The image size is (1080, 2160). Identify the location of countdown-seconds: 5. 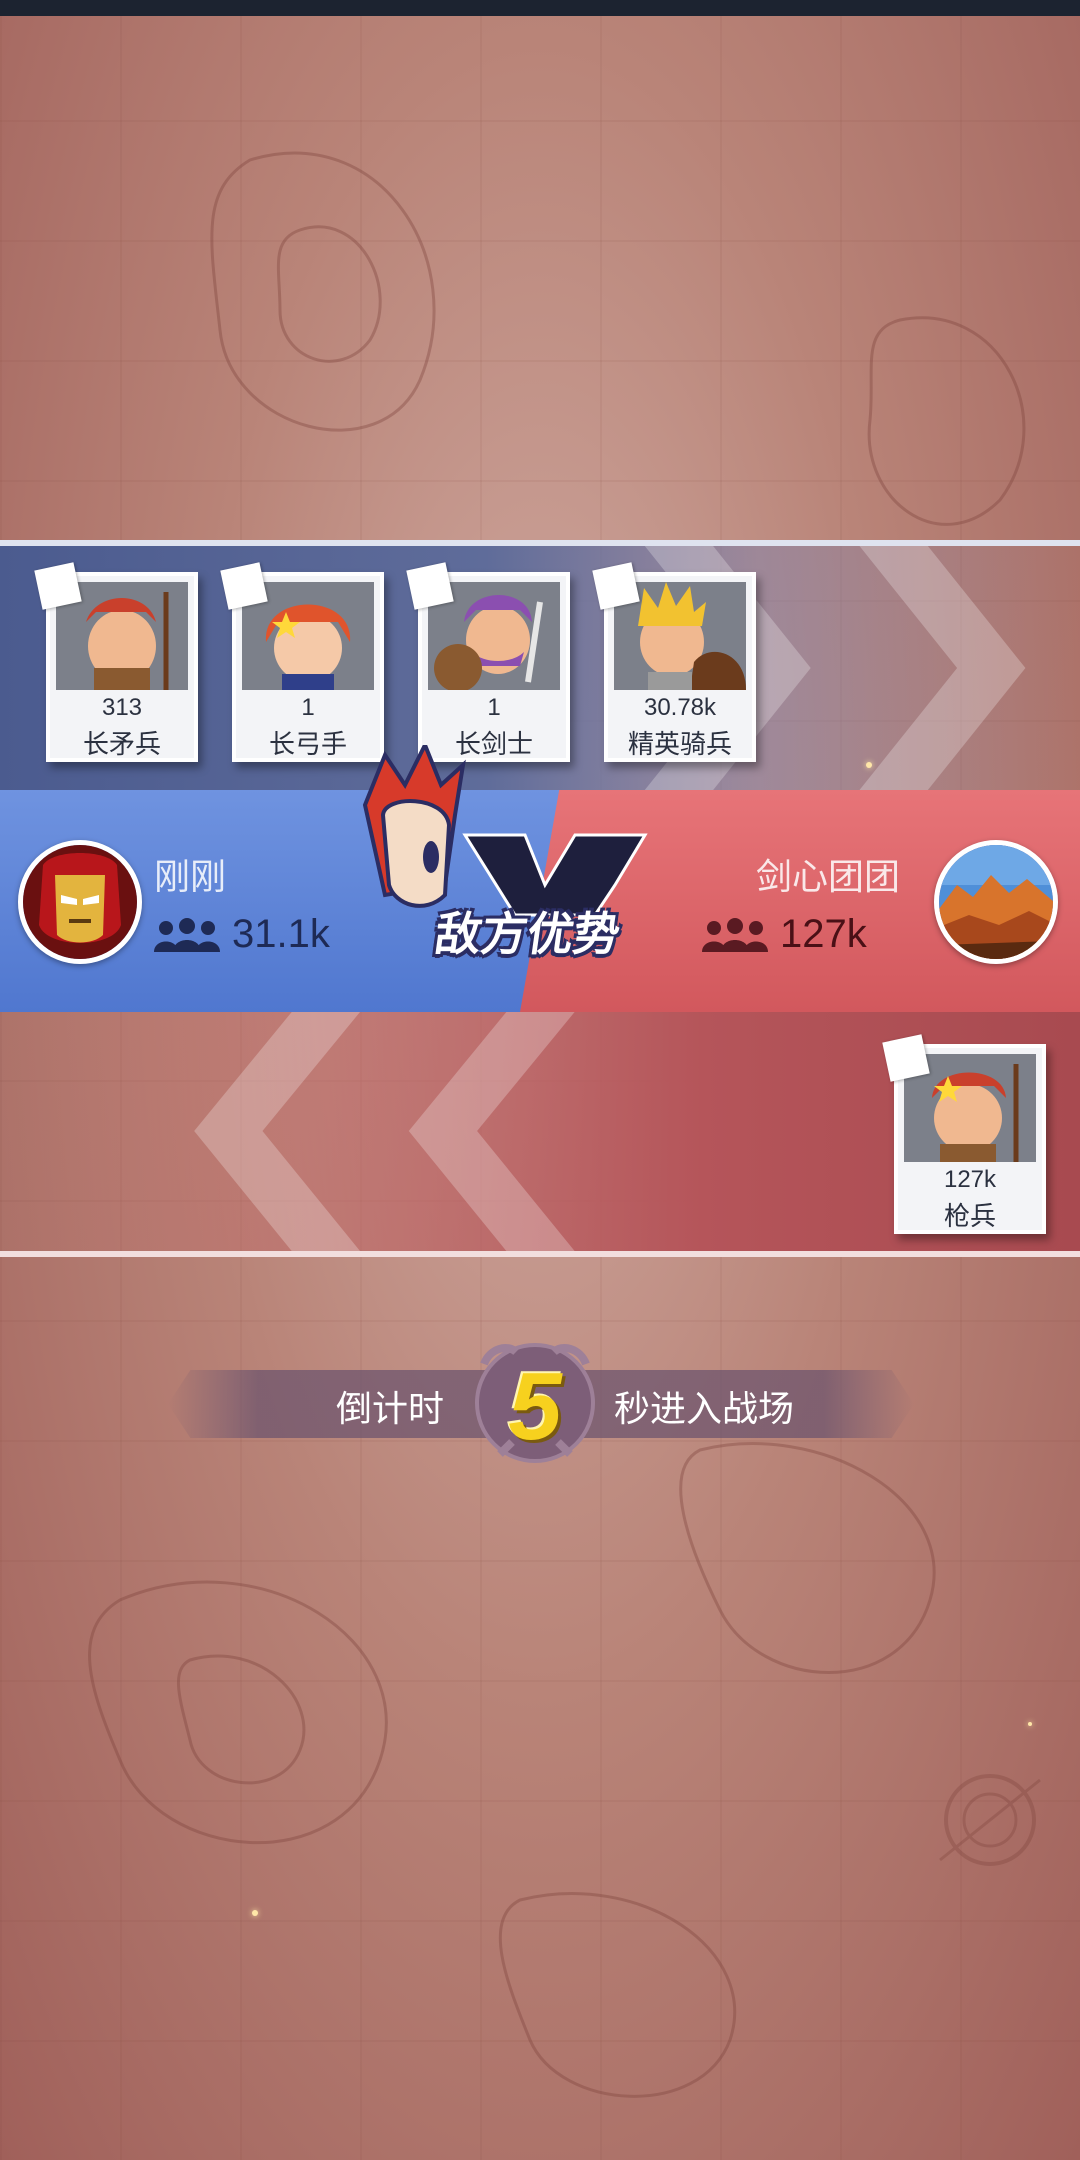
(535, 1406).